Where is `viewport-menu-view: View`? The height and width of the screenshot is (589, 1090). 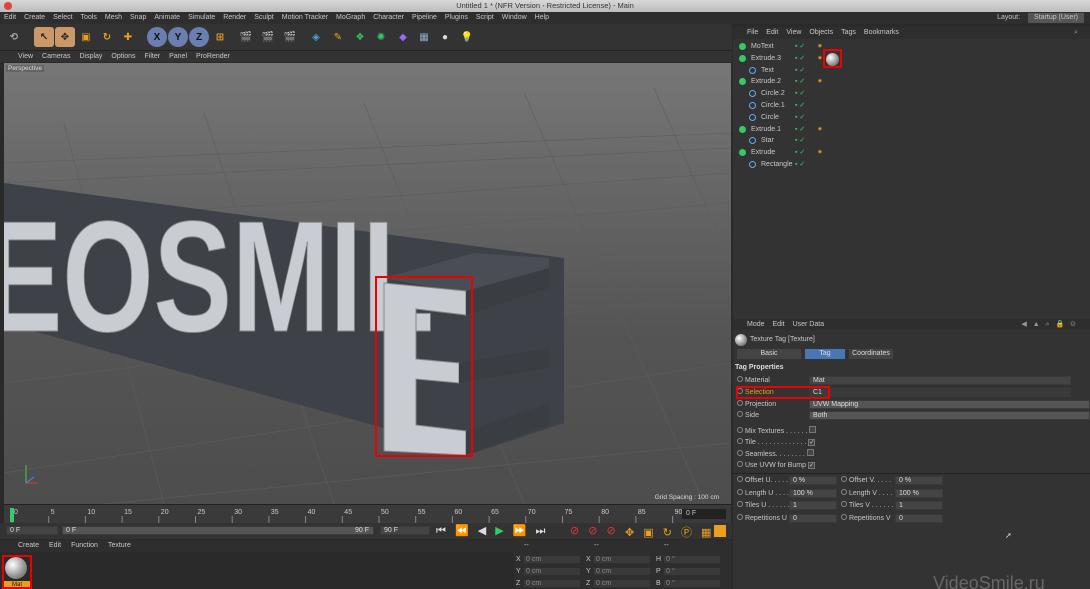 viewport-menu-view: View is located at coordinates (25, 56).